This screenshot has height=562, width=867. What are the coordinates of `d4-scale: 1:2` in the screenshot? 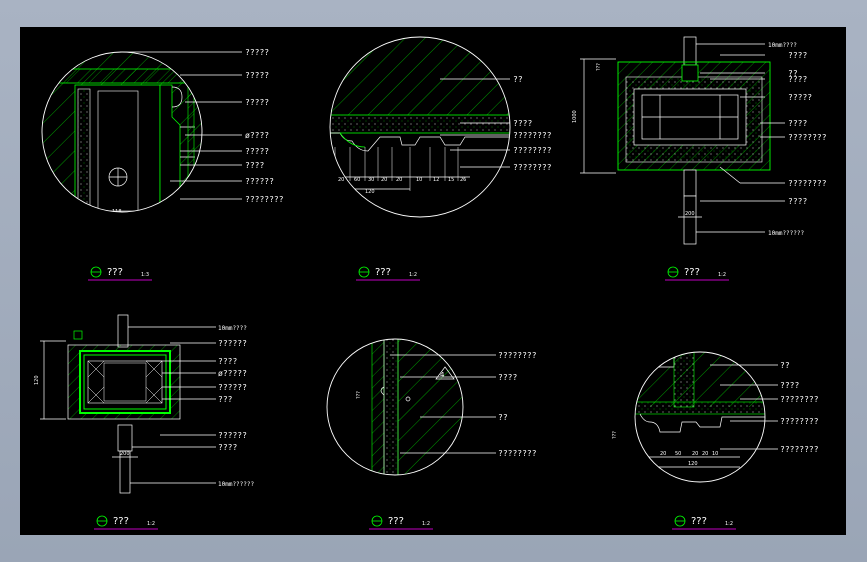 It's located at (151, 524).